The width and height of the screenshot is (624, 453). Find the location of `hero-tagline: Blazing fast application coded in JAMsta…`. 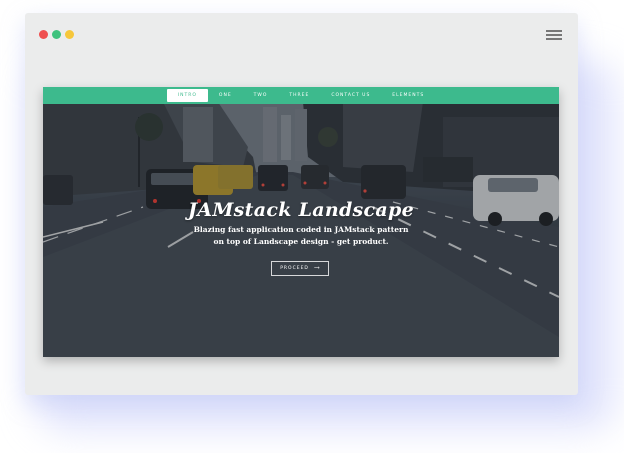

hero-tagline: Blazing fast application coded in JAMsta… is located at coordinates (301, 235).